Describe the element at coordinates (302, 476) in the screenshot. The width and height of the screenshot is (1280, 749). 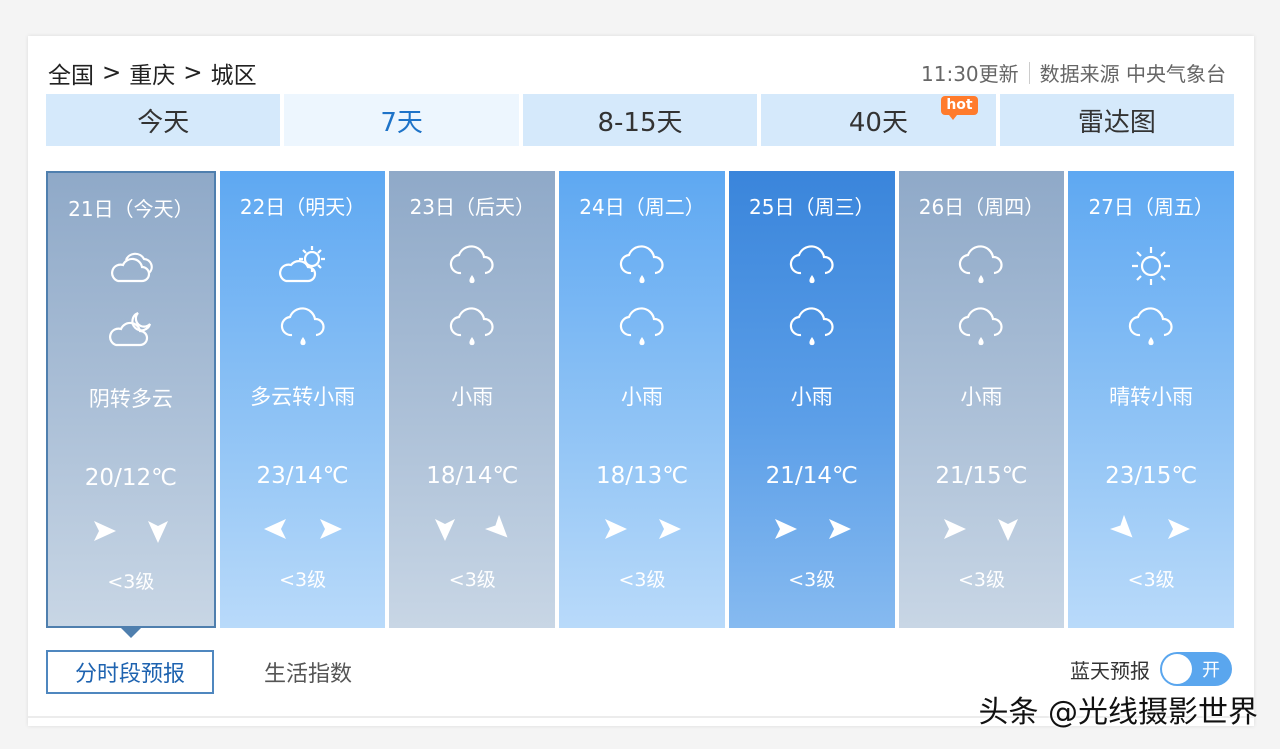
I see `temperature-range: 23/14℃` at that location.